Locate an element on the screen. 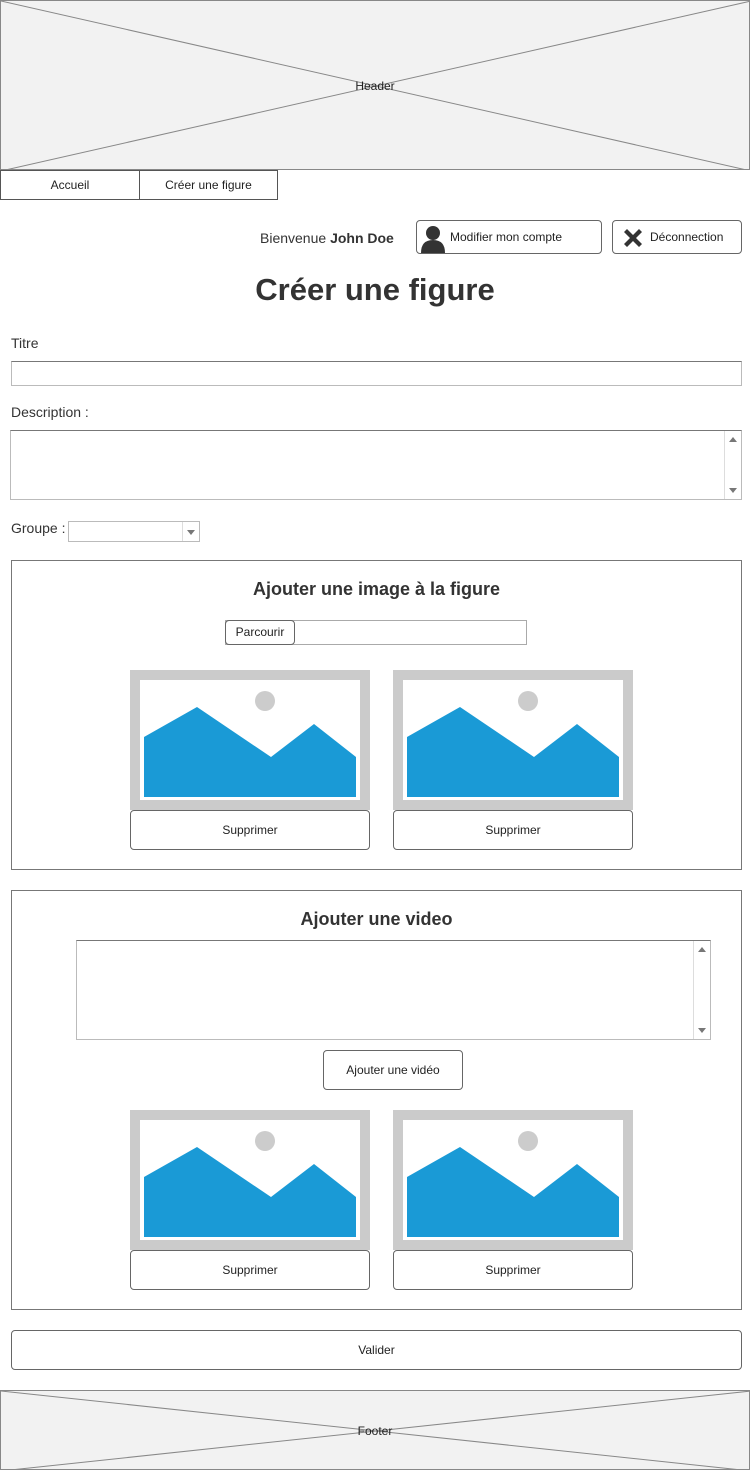 This screenshot has width=750, height=1470. video-embed-scrollbar is located at coordinates (701, 990).